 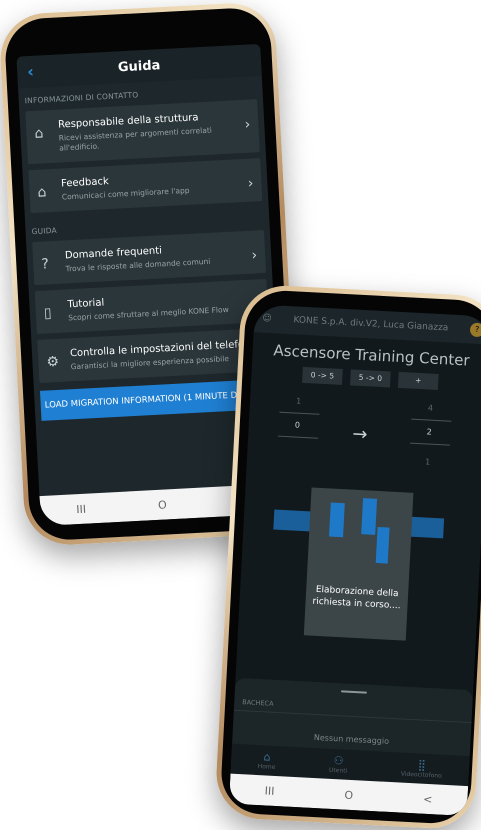 What do you see at coordinates (298, 425) in the screenshot?
I see `current-floor: 0` at bounding box center [298, 425].